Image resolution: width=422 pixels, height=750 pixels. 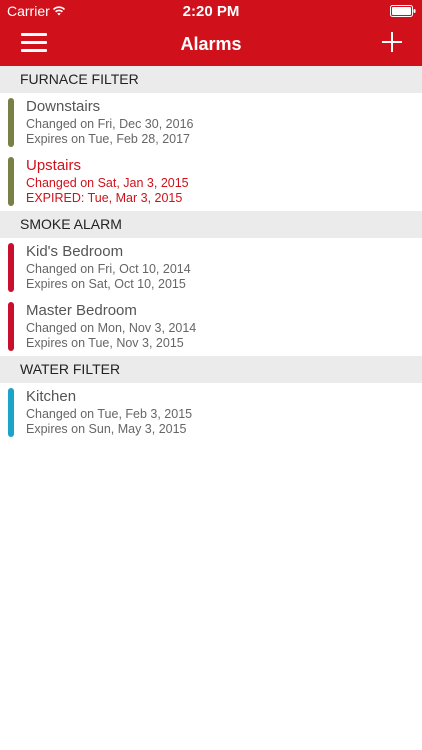 What do you see at coordinates (51, 396) in the screenshot?
I see `item-title: Kitchen` at bounding box center [51, 396].